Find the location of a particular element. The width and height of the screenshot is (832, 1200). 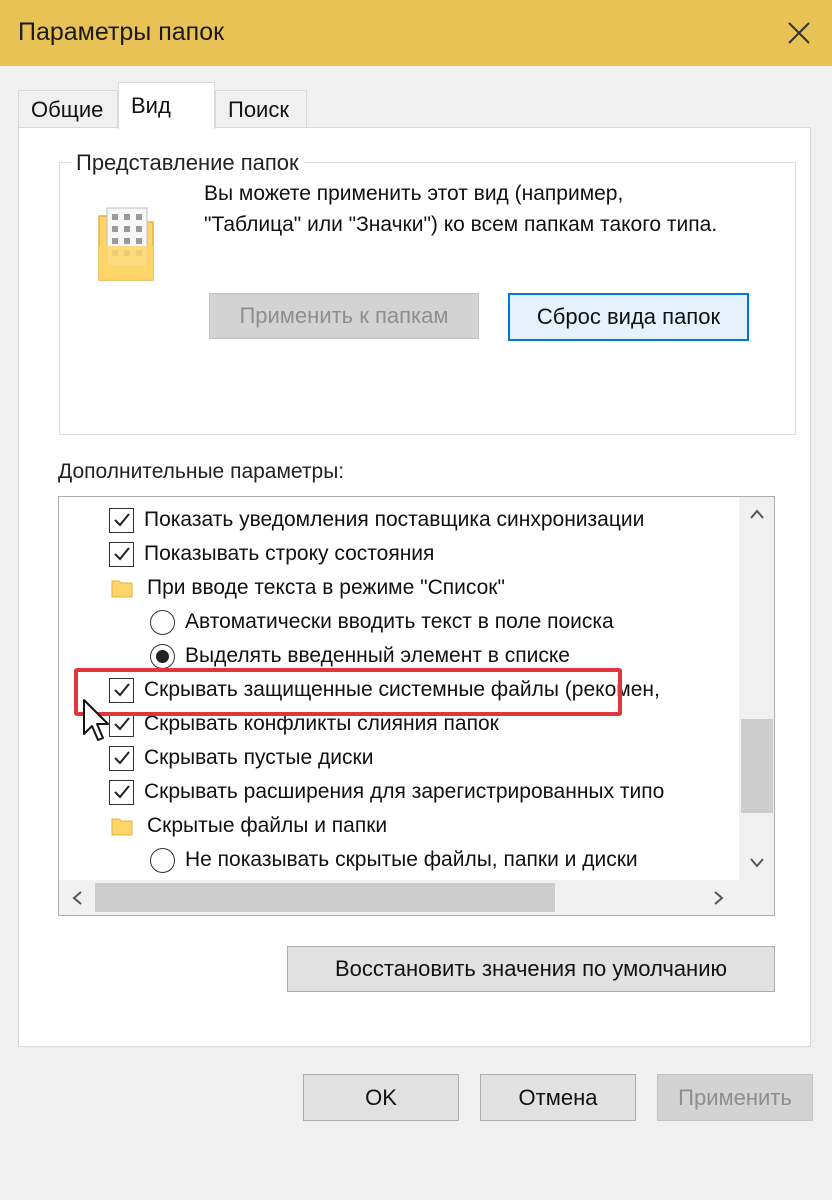

list-item-label: Скрывать пустые диски is located at coordinates (259, 757).